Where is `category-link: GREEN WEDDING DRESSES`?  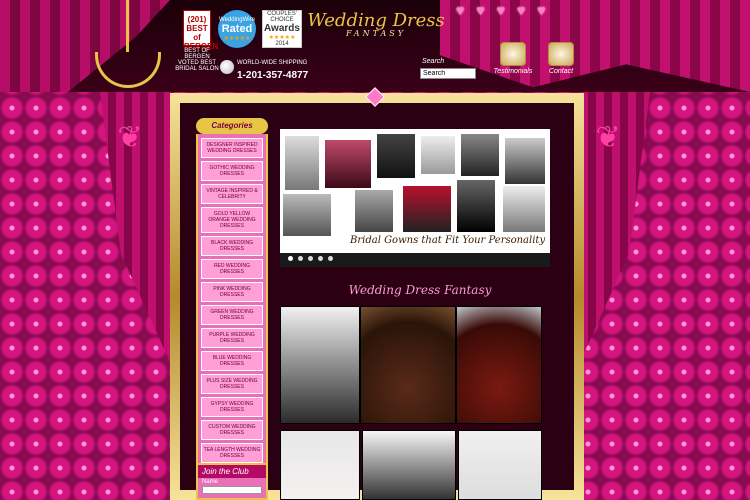
category-link: GREEN WEDDING DRESSES is located at coordinates (232, 315).